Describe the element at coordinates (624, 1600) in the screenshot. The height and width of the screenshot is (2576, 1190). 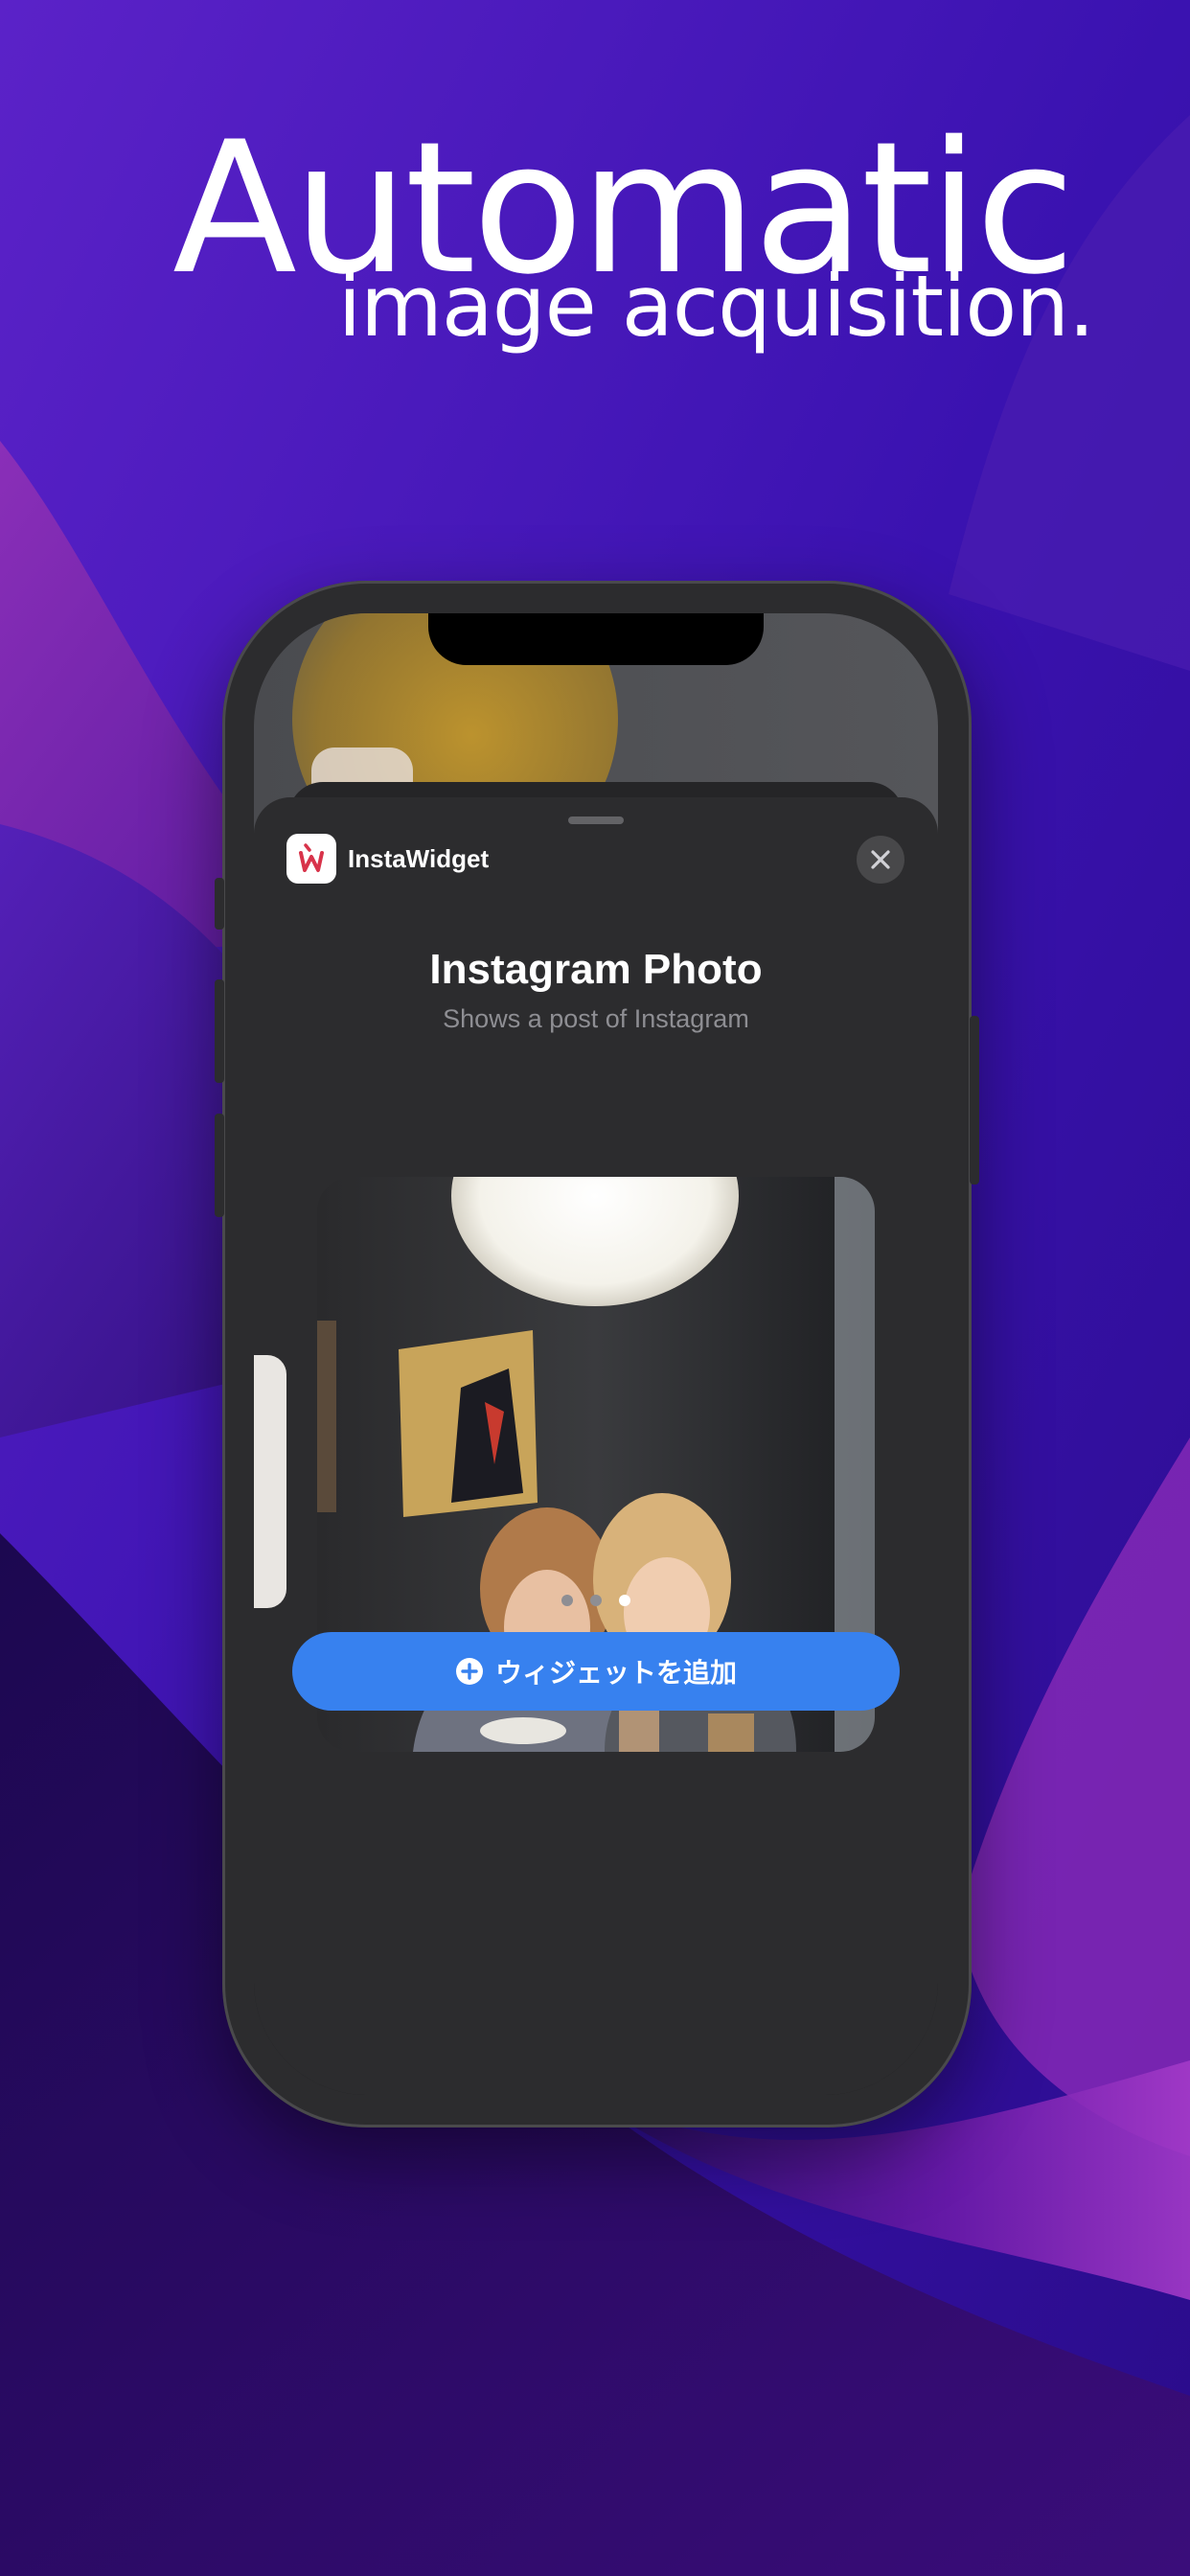
I see `page-dot-3-active` at that location.